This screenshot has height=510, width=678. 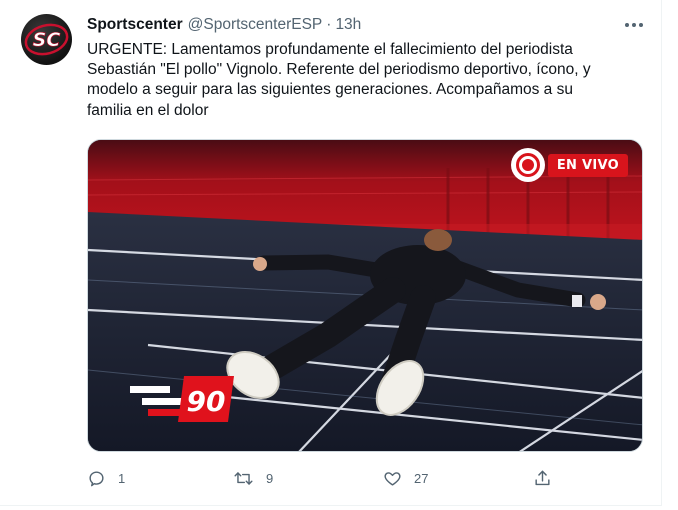 I want to click on avatar-logo-text: SC, so click(x=47, y=40).